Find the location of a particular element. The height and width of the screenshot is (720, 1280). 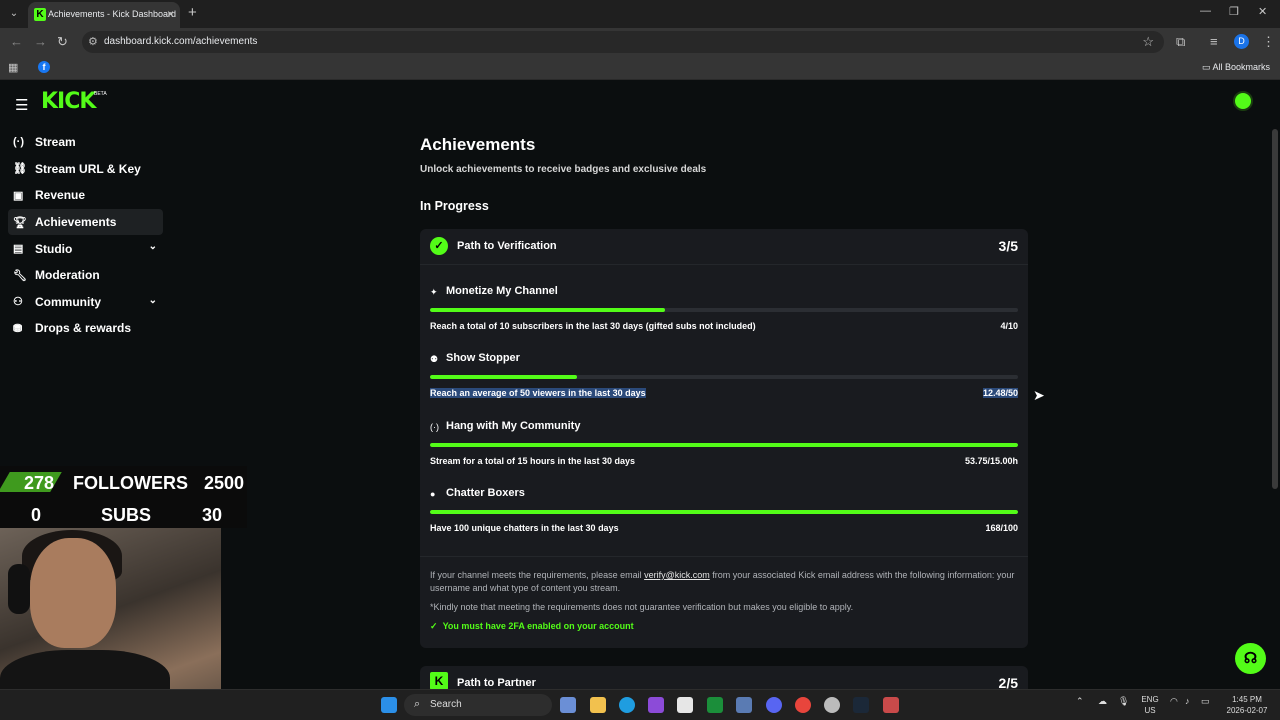

taskbar-clock: 1:45 PM 2026-02-07 is located at coordinates (1247, 705).